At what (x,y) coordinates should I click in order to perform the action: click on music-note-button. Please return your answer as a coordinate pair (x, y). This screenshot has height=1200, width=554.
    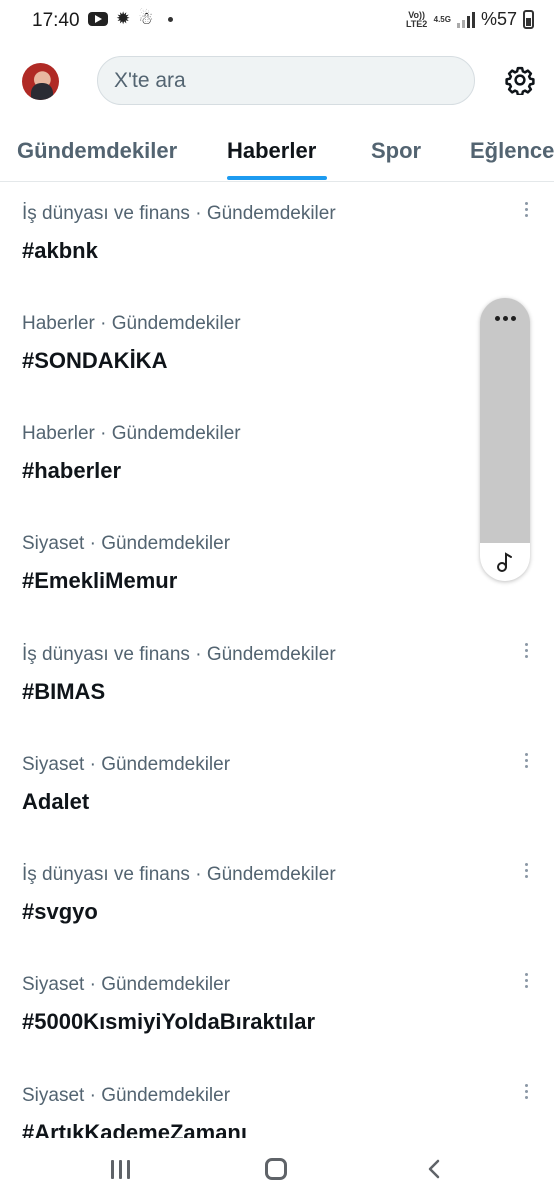
    Looking at the image, I should click on (505, 562).